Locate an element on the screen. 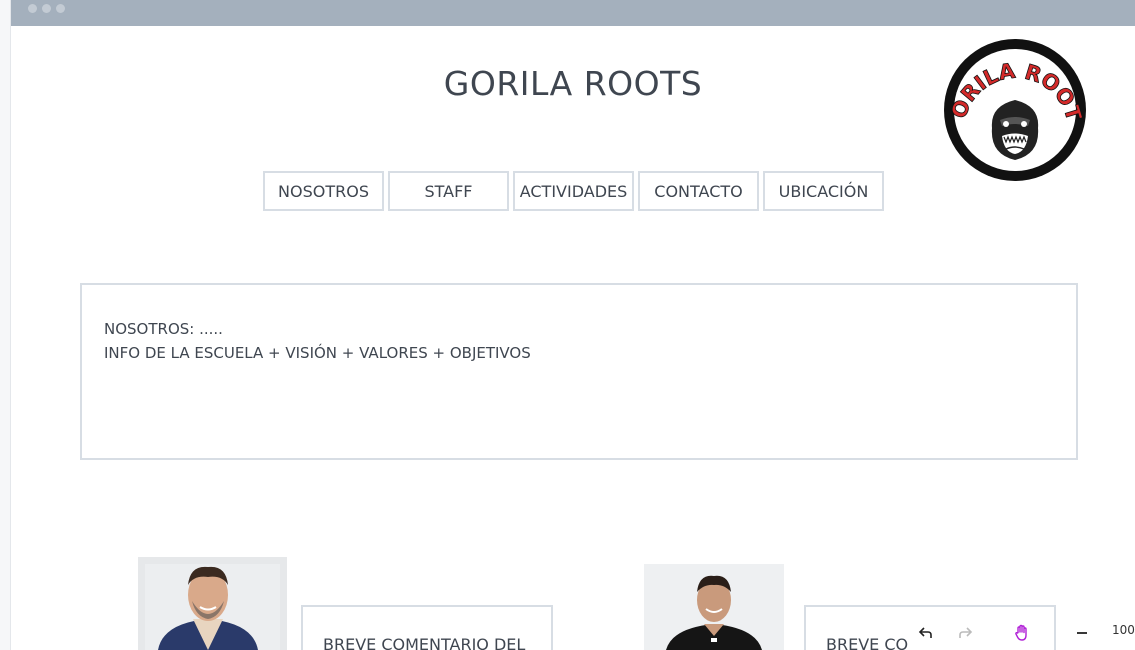 This screenshot has height=650, width=1135. hand-tool-button is located at coordinates (1022, 633).